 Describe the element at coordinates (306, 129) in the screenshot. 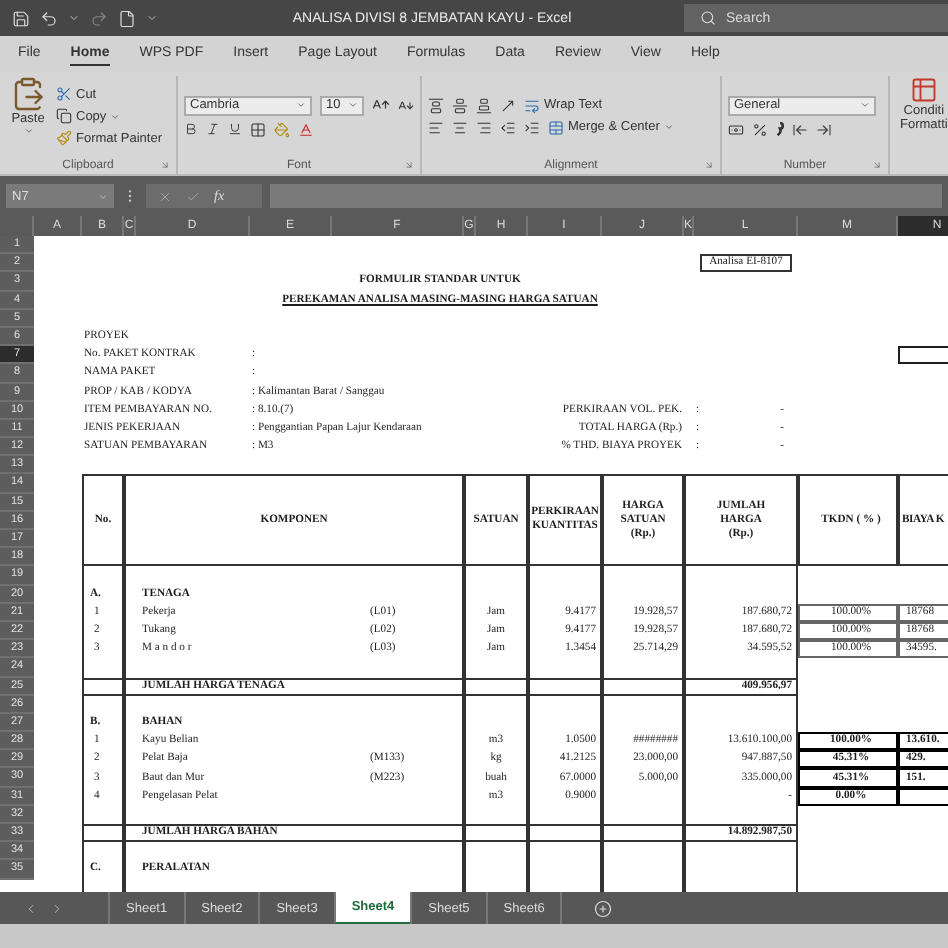

I see `font-color-icon` at that location.